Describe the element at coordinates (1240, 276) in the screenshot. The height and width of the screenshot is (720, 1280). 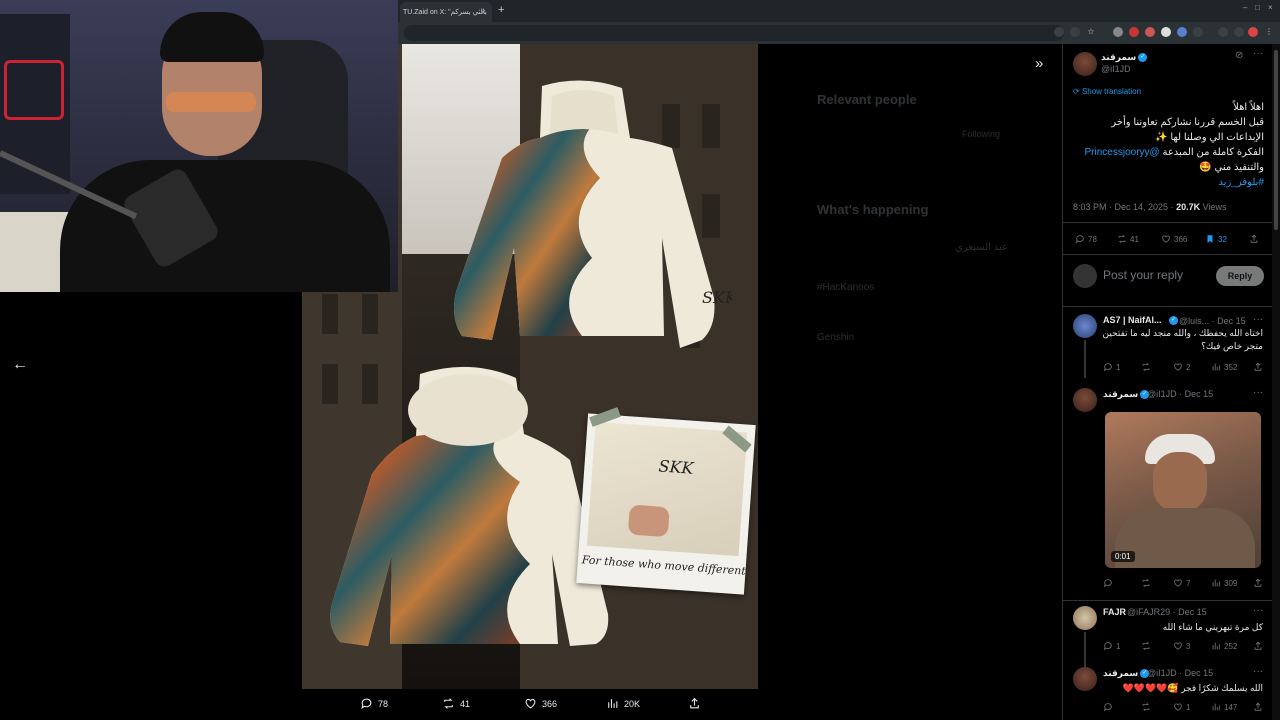
I see `reply-button: Reply` at that location.